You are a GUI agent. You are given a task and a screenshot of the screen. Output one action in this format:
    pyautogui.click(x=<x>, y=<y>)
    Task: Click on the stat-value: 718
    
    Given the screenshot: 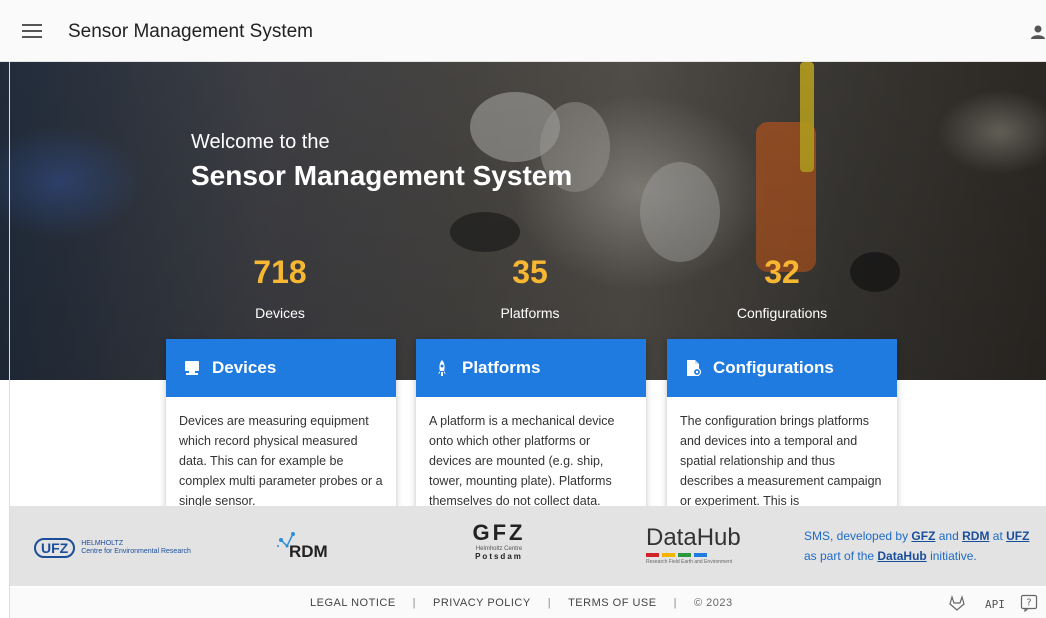 What is the action you would take?
    pyautogui.click(x=280, y=272)
    